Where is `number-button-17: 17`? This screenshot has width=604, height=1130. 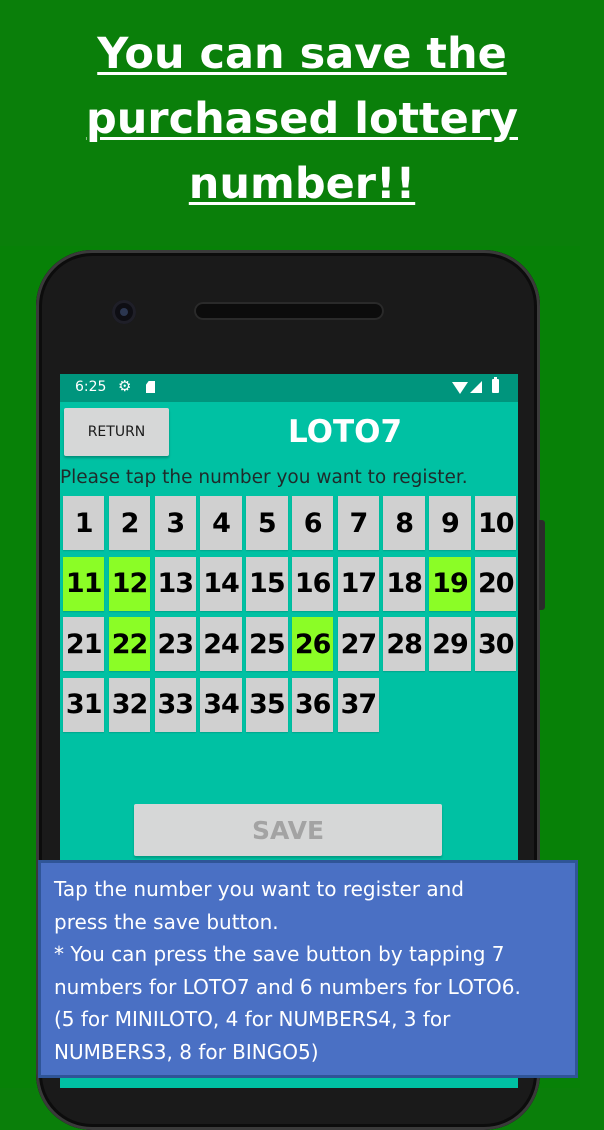
number-button-17: 17 is located at coordinates (358, 583).